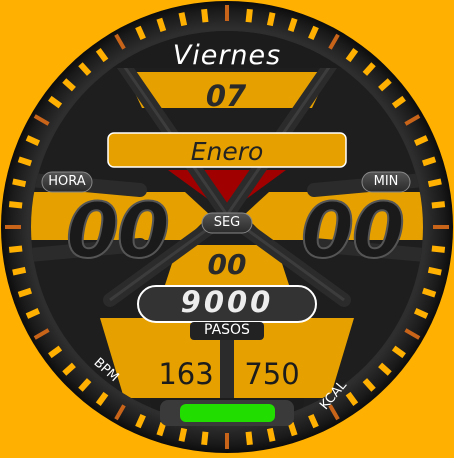  Describe the element at coordinates (186, 374) in the screenshot. I see `bpm-value: 163` at that location.